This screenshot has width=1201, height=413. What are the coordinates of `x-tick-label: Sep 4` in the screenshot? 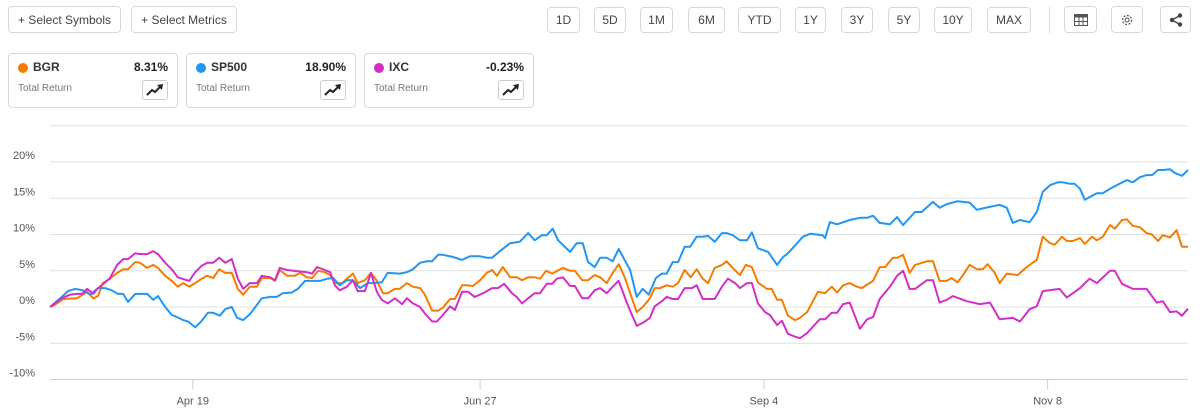 It's located at (763, 402).